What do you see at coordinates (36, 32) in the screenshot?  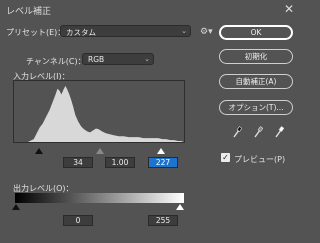 I see `preset-label: プリセット(E)：` at bounding box center [36, 32].